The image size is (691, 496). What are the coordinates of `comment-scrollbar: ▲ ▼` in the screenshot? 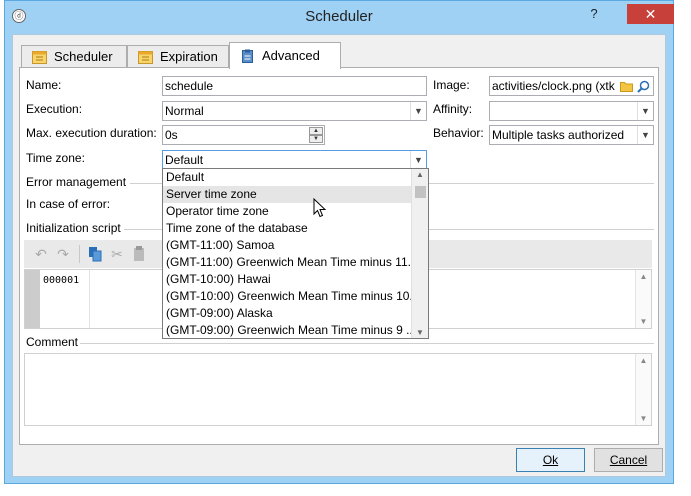 It's located at (643, 389).